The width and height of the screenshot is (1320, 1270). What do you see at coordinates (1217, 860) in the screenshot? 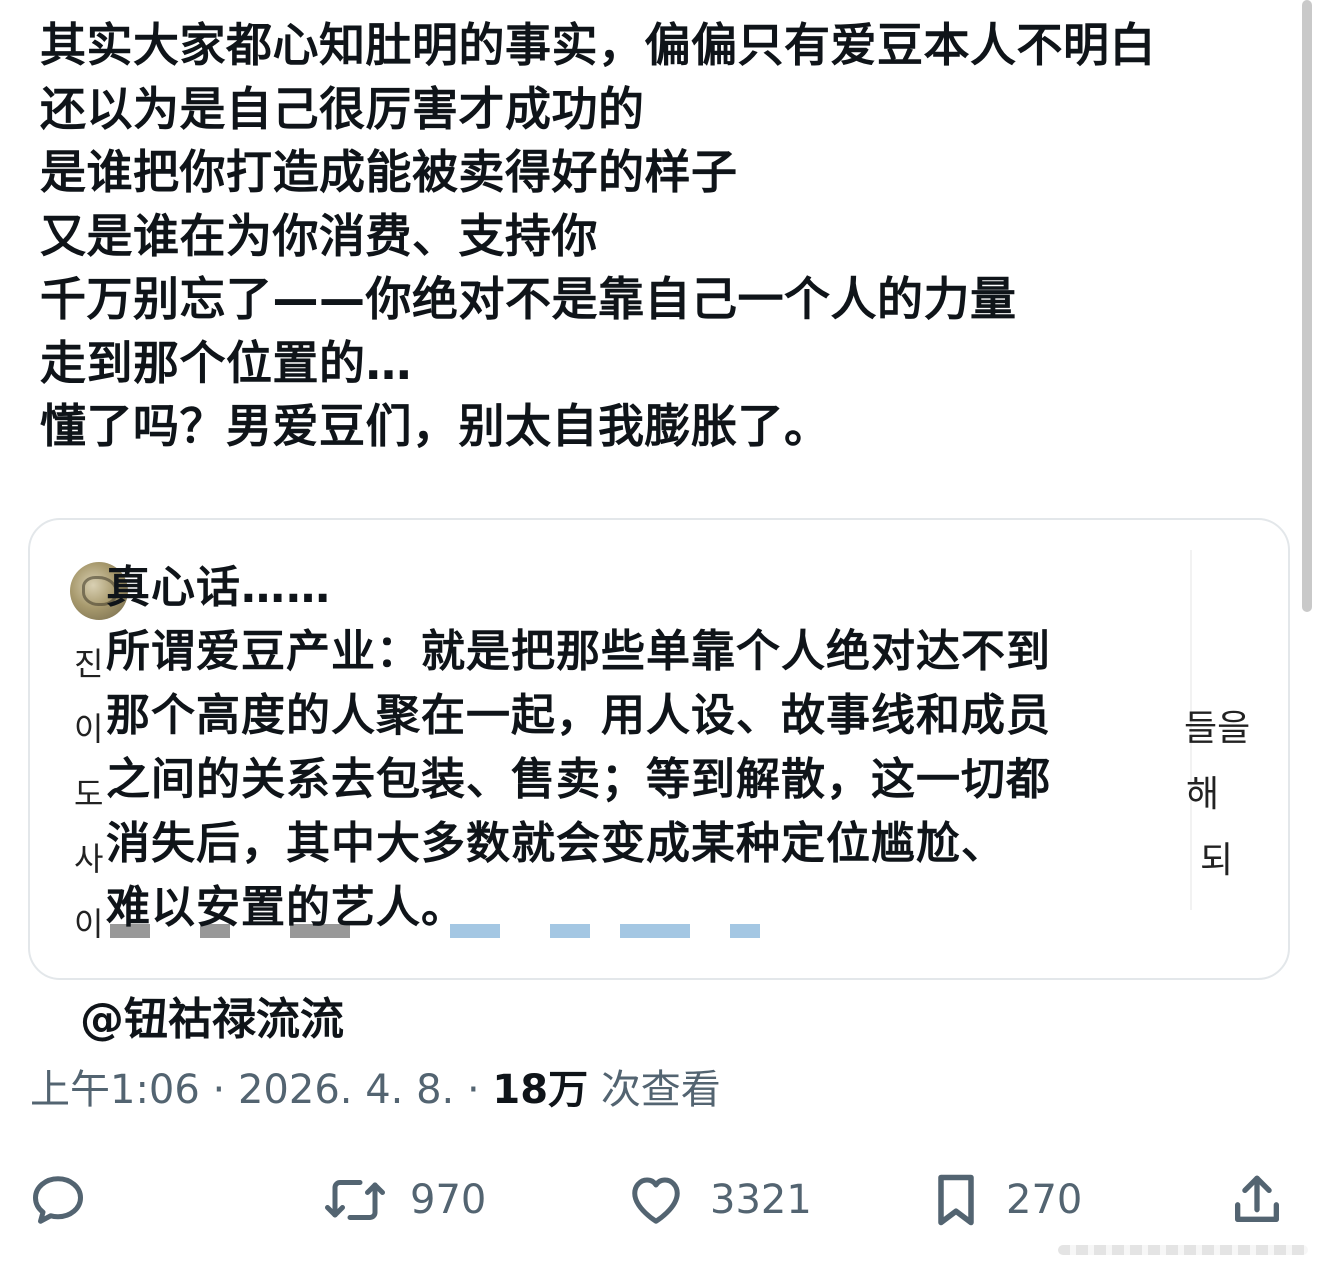
I see `background-glyph: 되` at bounding box center [1217, 860].